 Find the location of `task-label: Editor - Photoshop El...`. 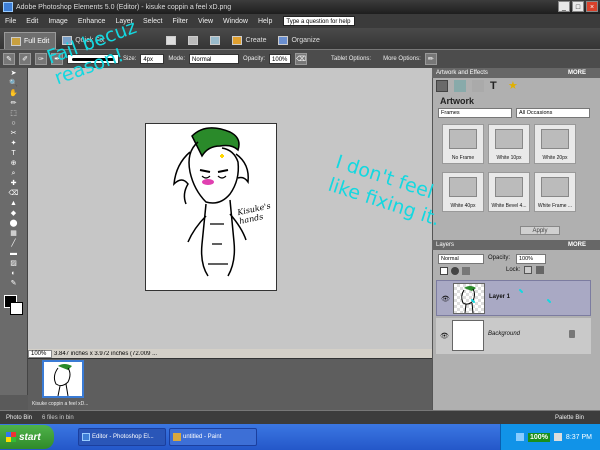

task-label: Editor - Photoshop El... is located at coordinates (123, 437).